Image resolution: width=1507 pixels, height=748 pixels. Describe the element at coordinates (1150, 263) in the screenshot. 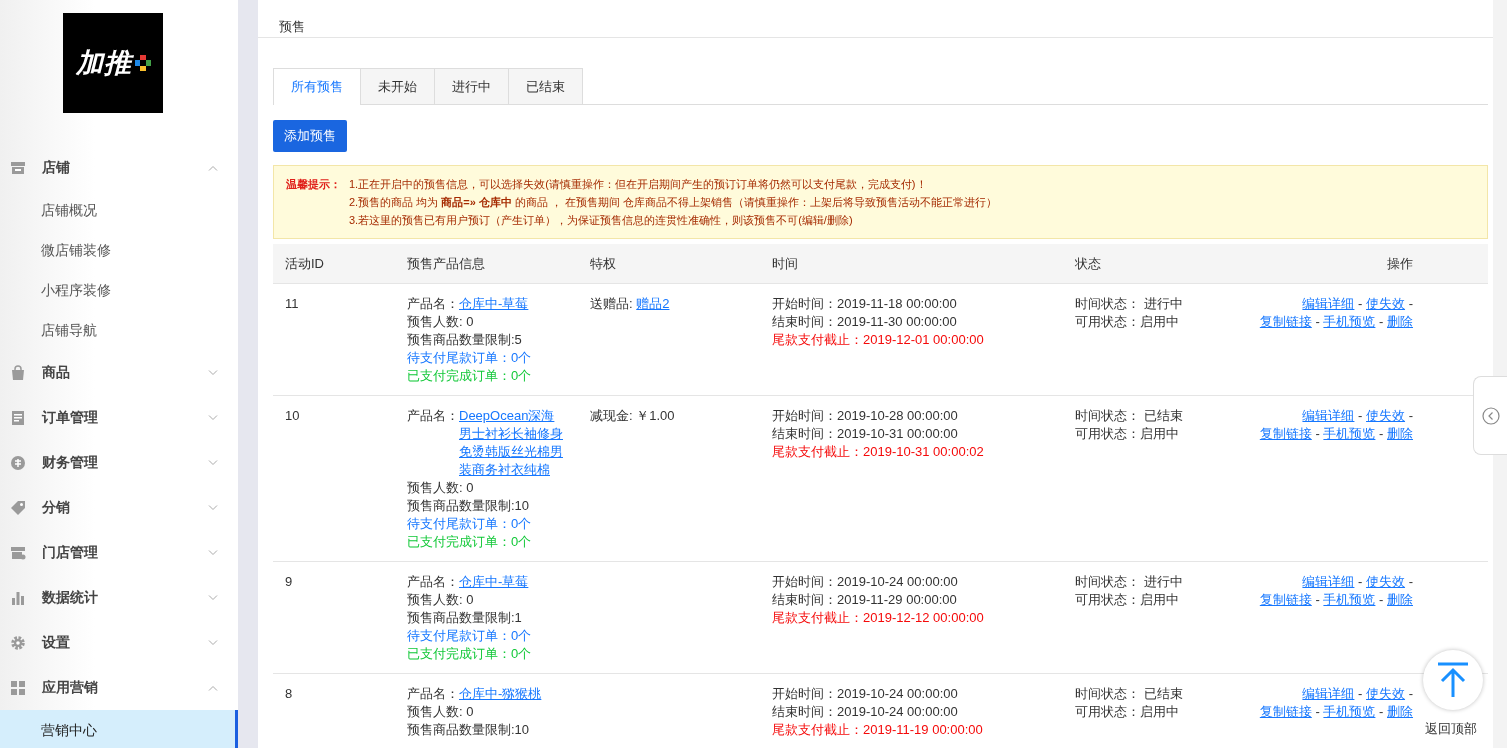

I see `column-header: 状态` at that location.